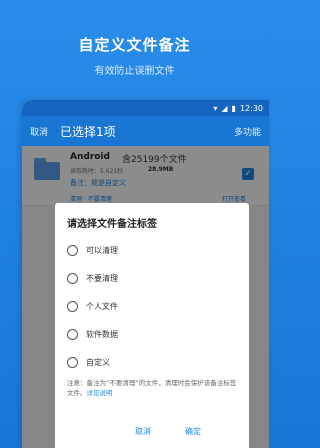 This screenshot has height=448, width=320. I want to click on option-label: 可以清理, so click(102, 250).